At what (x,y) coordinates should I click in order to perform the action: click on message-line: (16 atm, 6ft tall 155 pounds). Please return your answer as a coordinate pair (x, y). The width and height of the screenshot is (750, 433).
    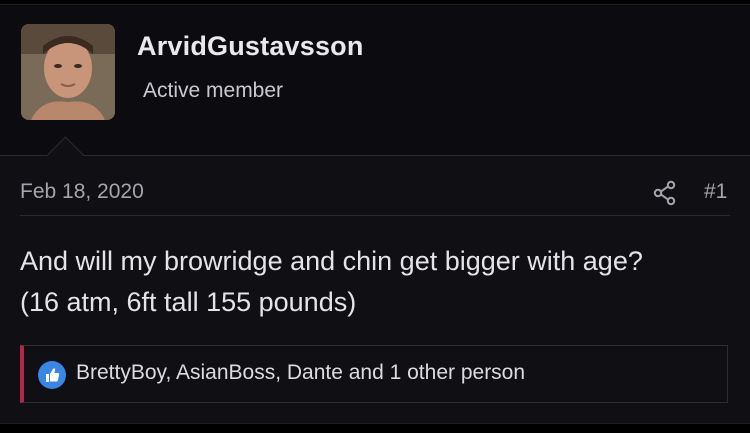
    Looking at the image, I should click on (188, 302).